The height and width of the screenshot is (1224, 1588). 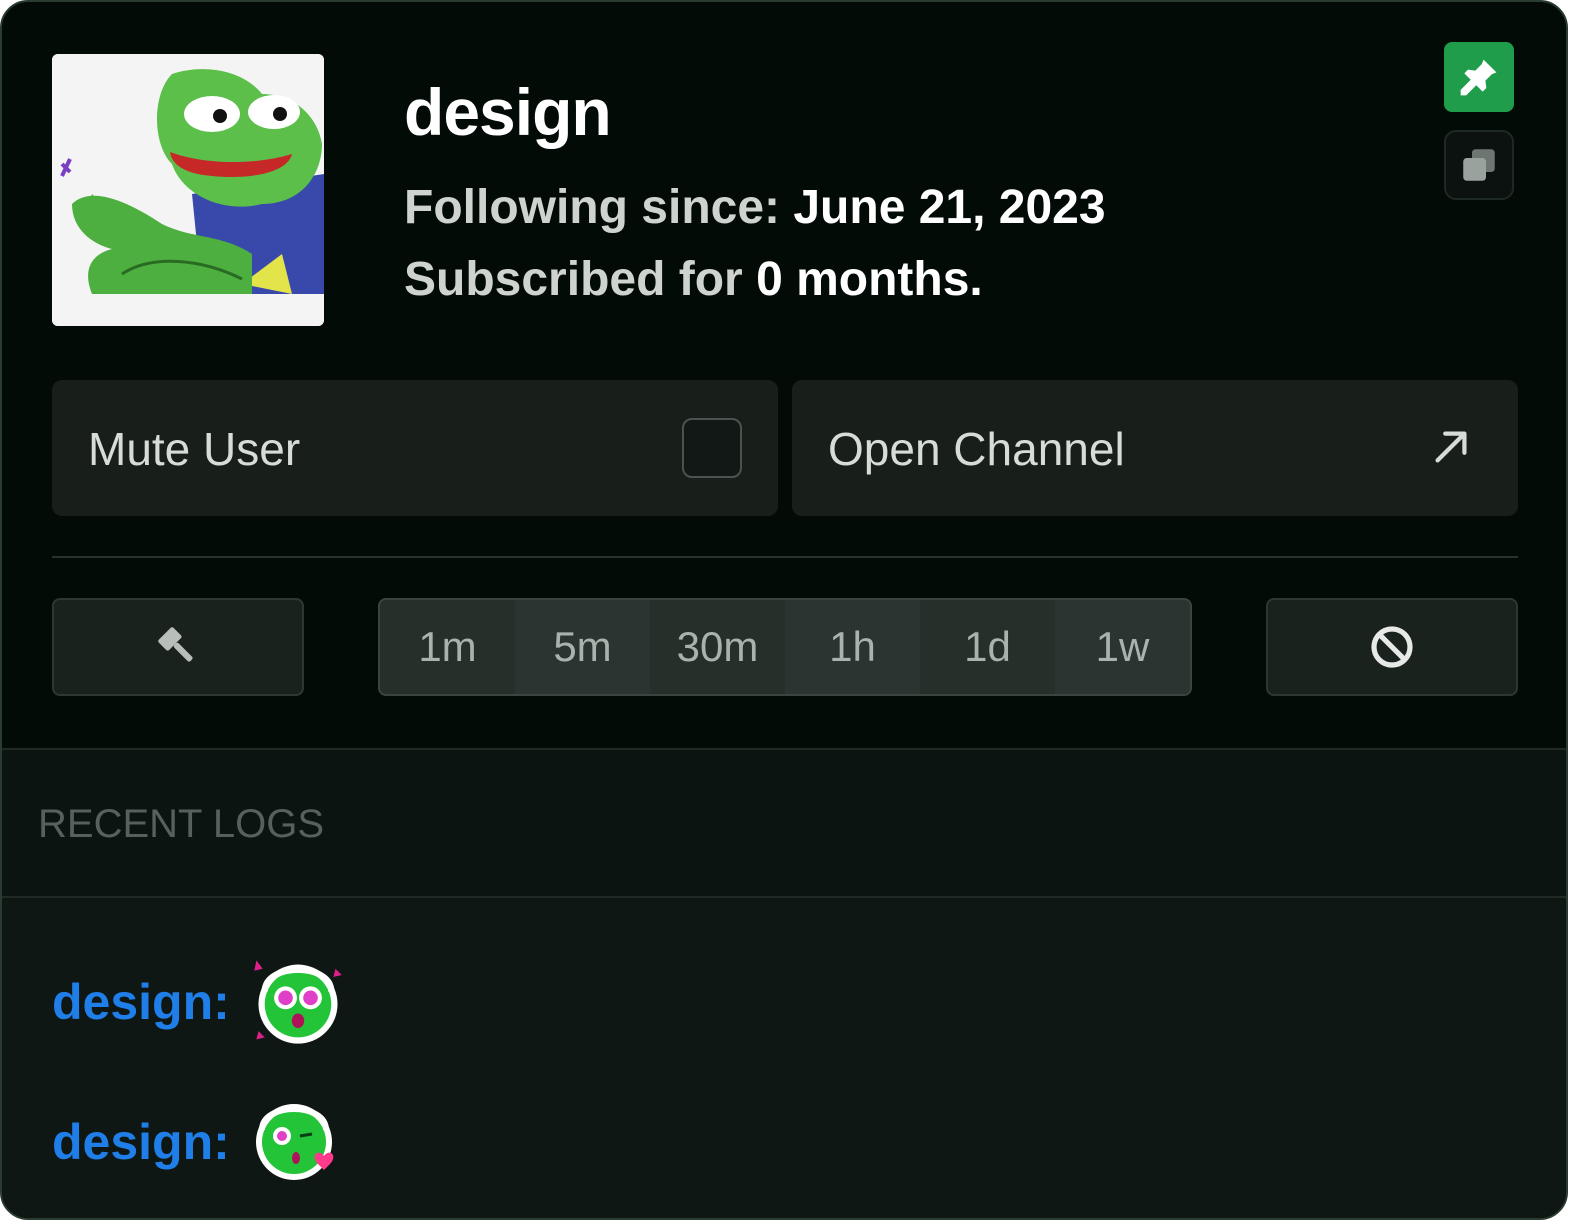 I want to click on avatar, so click(x=188, y=190).